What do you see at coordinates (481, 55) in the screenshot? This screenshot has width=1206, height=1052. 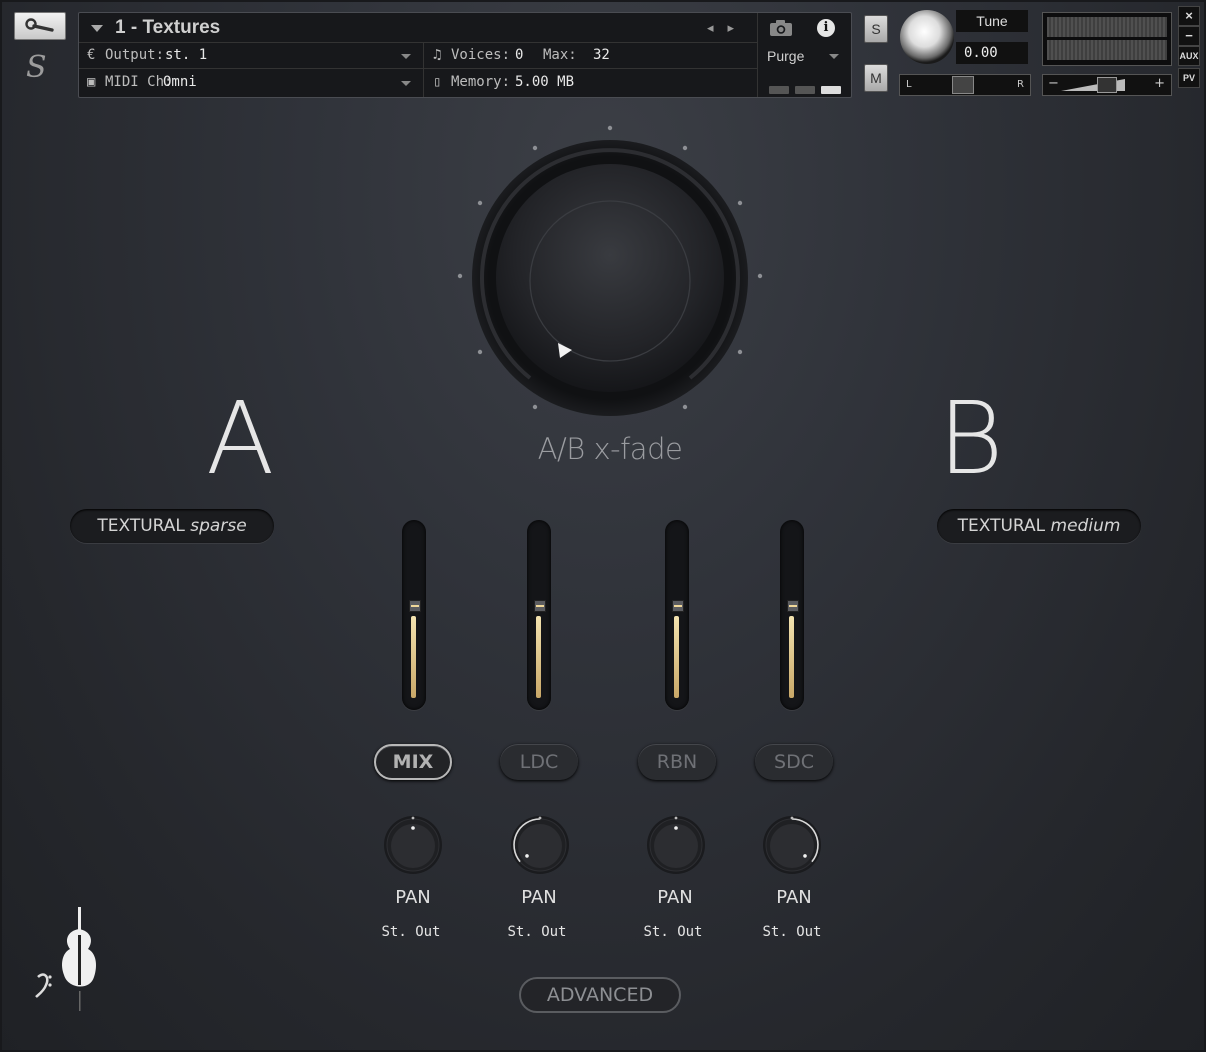 I see `voices-label: Voices:` at bounding box center [481, 55].